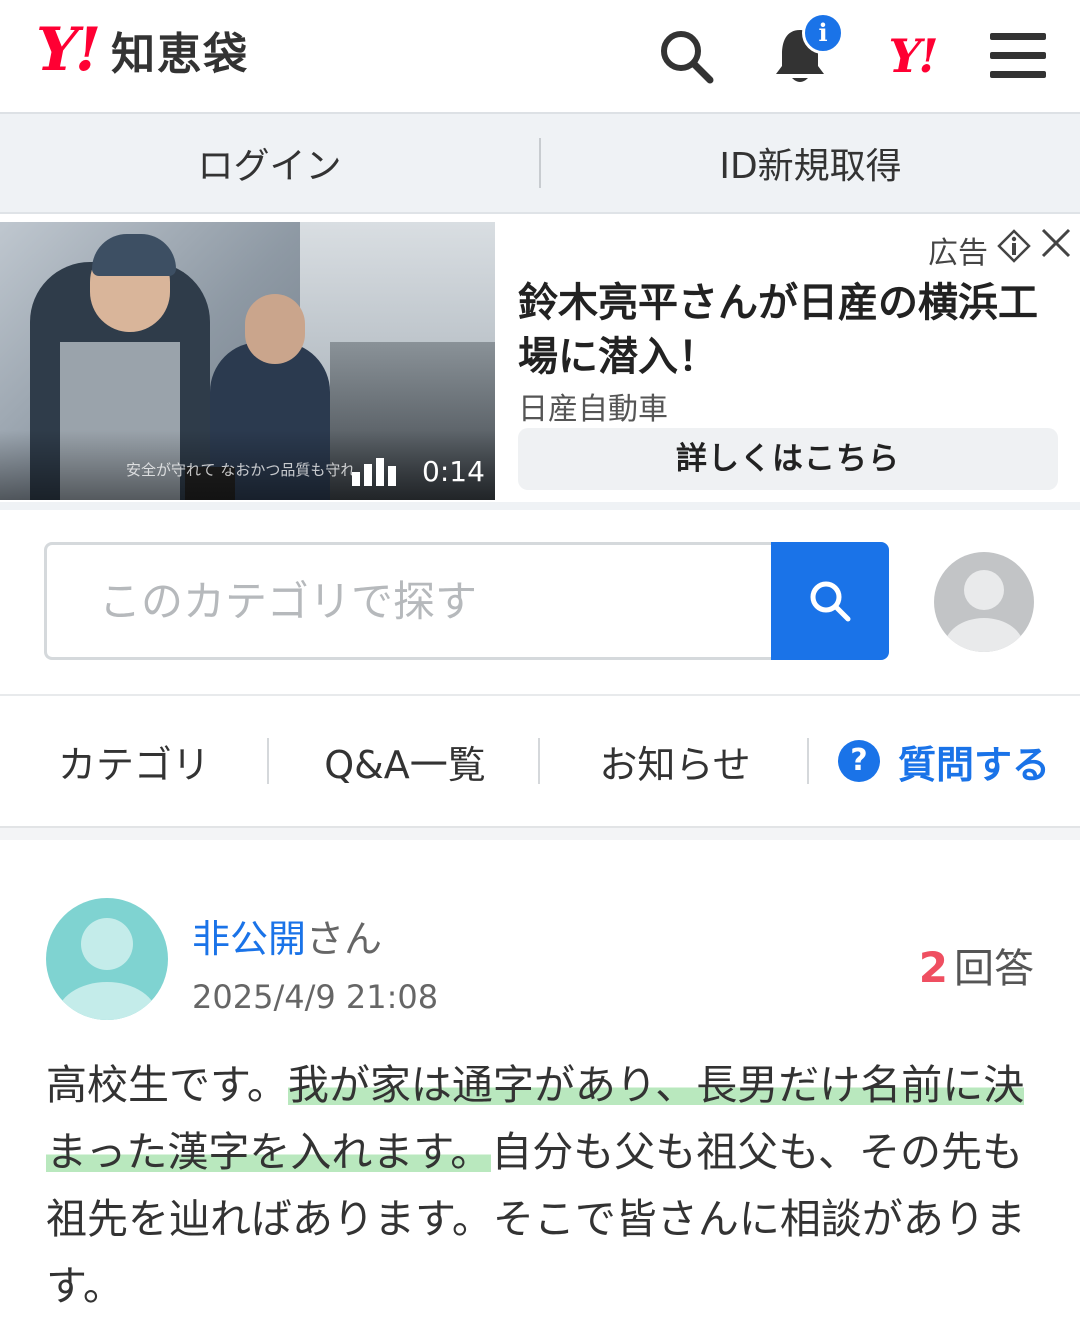 Image resolution: width=1080 pixels, height=1322 pixels. What do you see at coordinates (134, 761) in the screenshot?
I see `nav-category: カテゴリ` at bounding box center [134, 761].